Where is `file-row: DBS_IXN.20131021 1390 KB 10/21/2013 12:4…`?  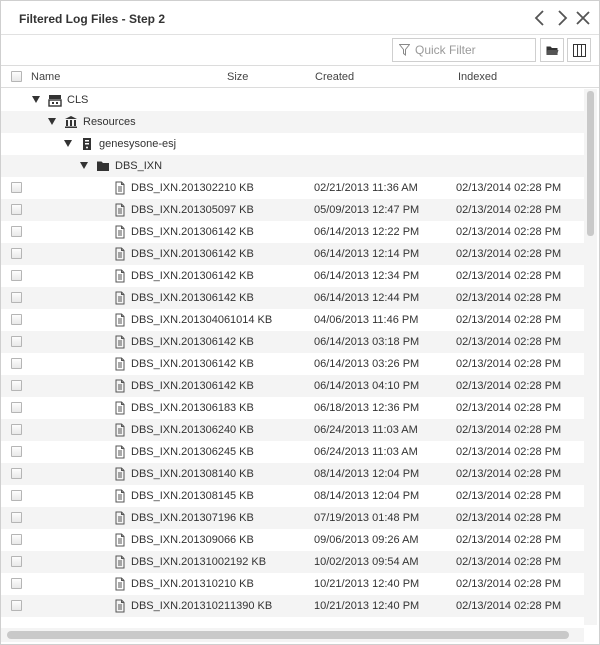 file-row: DBS_IXN.20131021 1390 KB 10/21/2013 12:4… is located at coordinates (292, 606).